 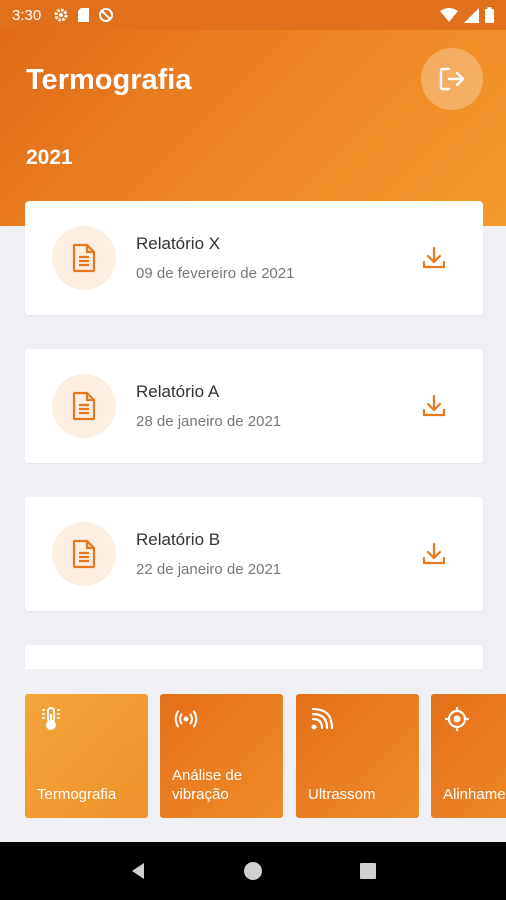 I want to click on sd-card-icon, so click(x=84, y=15).